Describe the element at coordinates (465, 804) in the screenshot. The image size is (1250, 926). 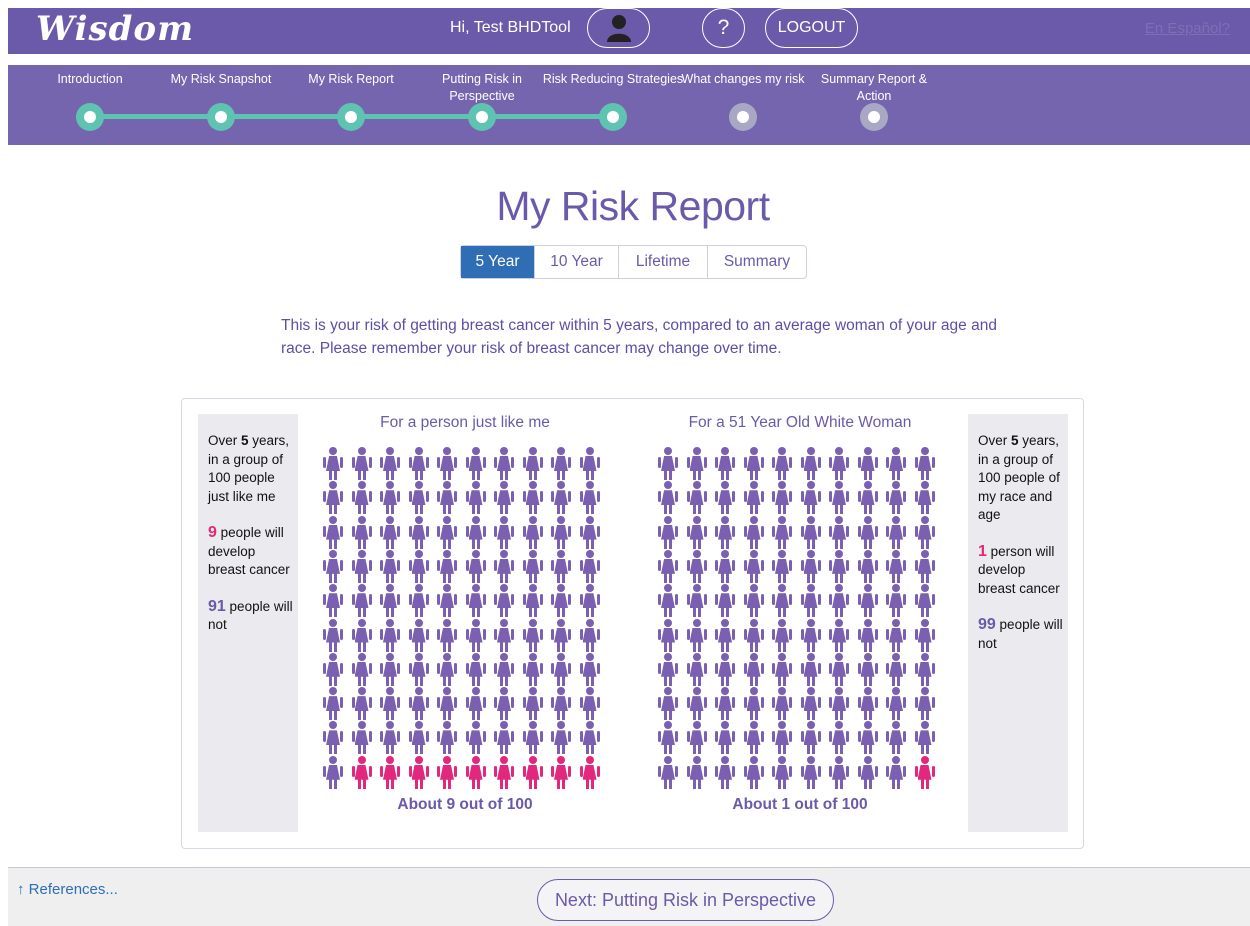
I see `caption-person-like-me: About 9 out of 100` at that location.